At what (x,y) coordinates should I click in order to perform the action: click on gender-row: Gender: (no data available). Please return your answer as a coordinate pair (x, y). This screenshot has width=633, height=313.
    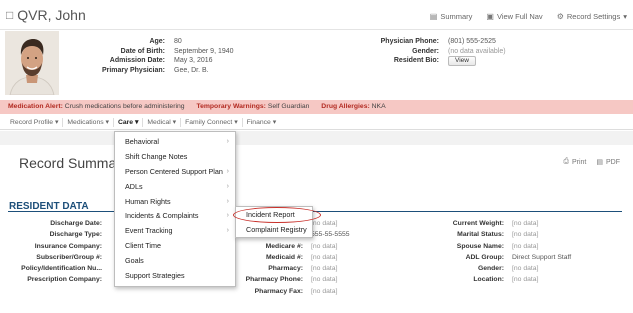
    Looking at the image, I should click on (435, 52).